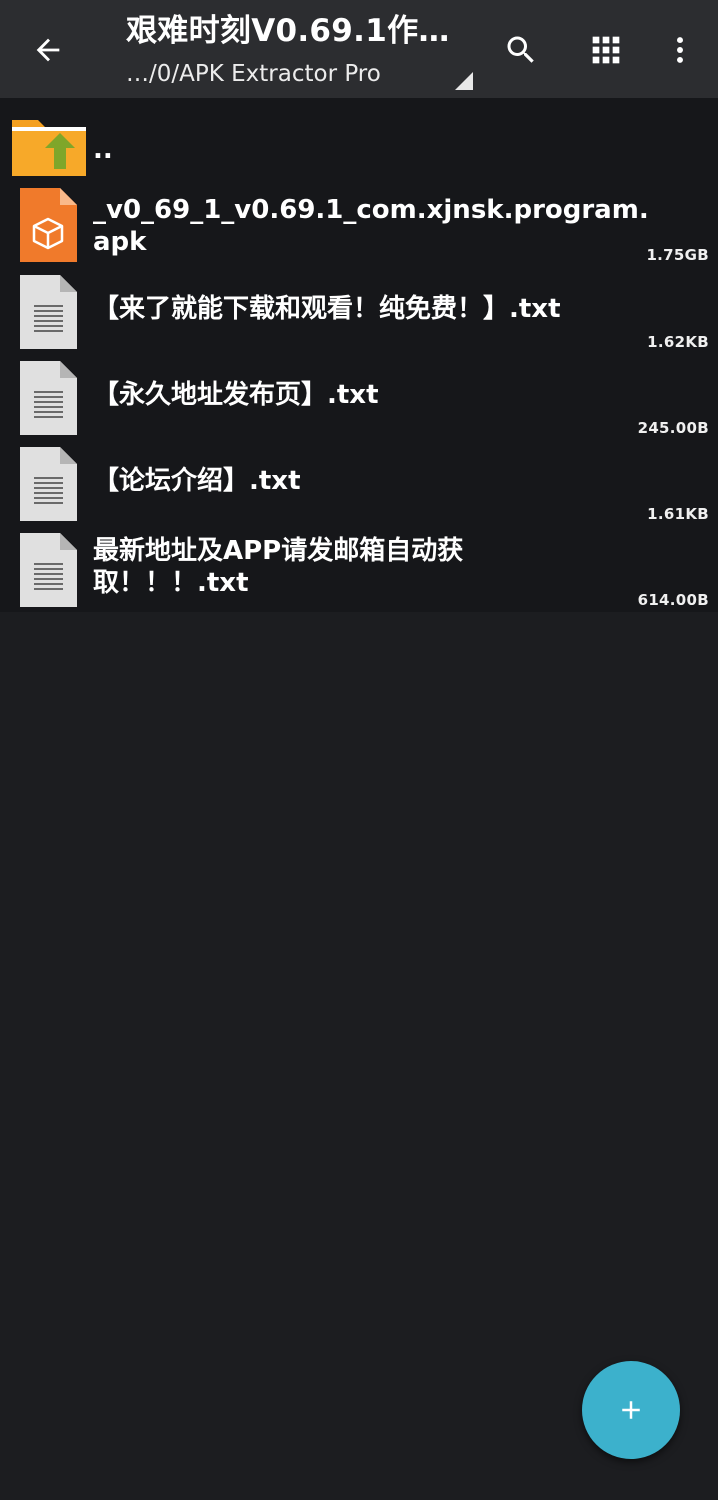  Describe the element at coordinates (278, 567) in the screenshot. I see `file-name: 最新地址及APP请发邮箱自动获取！！！.txt` at that location.